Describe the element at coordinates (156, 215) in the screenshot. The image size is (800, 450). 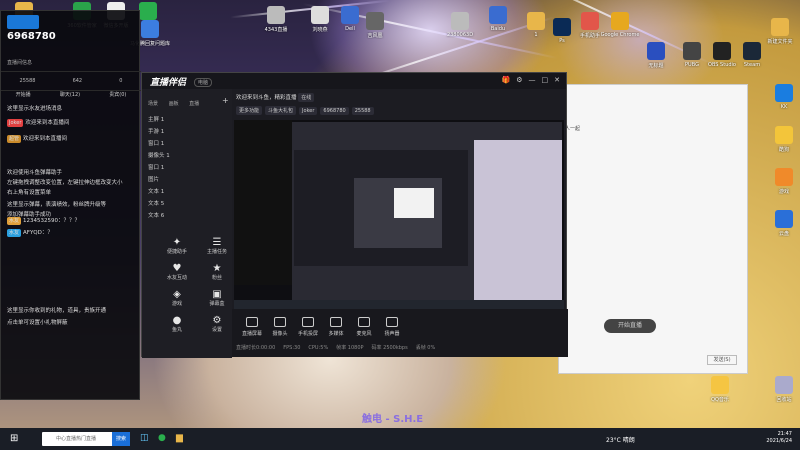
I see `scene-item: 文本 6` at that location.